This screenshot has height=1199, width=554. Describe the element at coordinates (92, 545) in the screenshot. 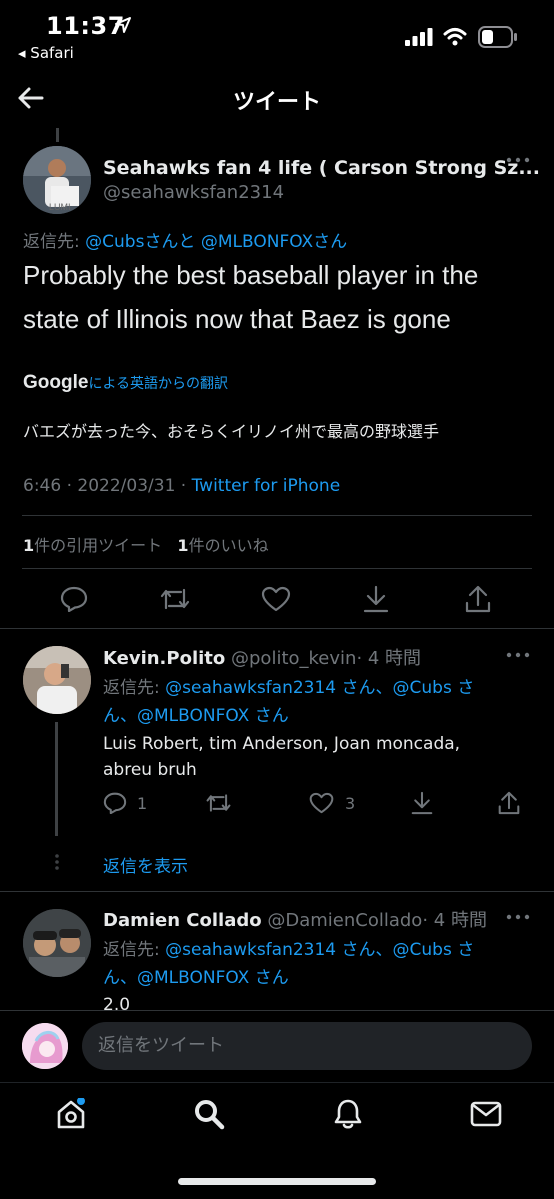

I see `quote-count: 1件の引用ツイート` at that location.